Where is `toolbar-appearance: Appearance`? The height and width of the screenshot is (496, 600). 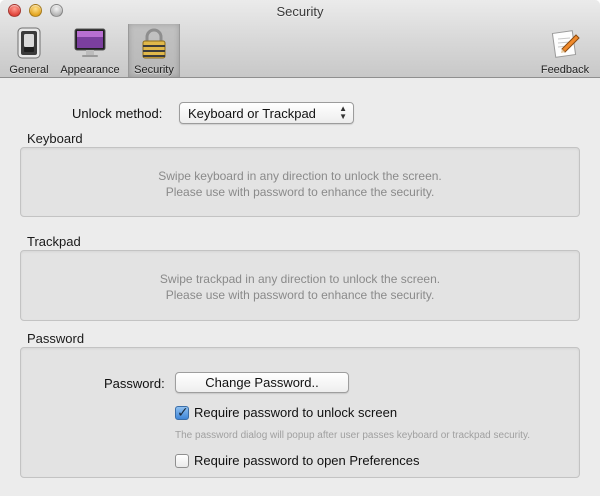 toolbar-appearance: Appearance is located at coordinates (90, 50).